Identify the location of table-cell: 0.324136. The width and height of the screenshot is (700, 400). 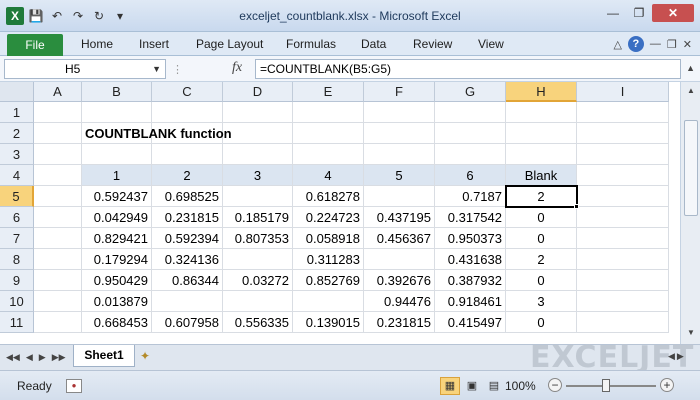
(187, 259).